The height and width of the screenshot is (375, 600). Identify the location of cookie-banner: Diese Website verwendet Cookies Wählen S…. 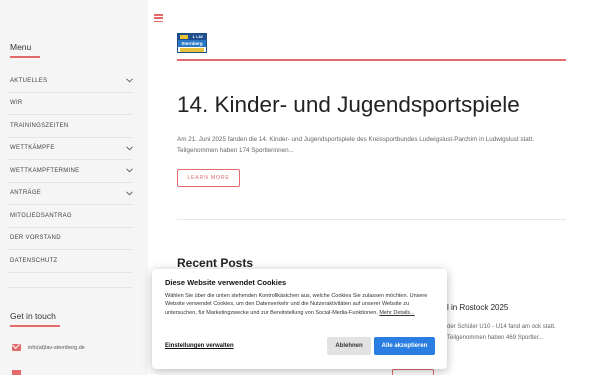
(299, 319).